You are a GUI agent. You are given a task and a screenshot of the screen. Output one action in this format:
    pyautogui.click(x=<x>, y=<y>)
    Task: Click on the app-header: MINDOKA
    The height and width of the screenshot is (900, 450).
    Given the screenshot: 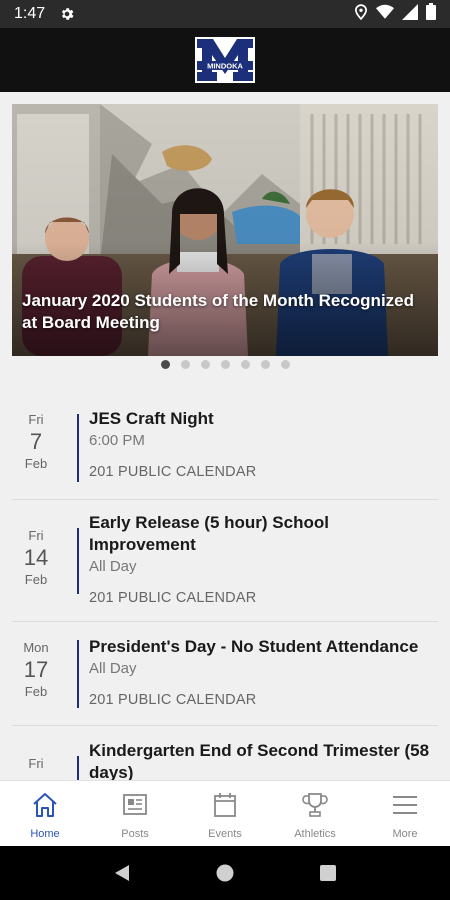 What is the action you would take?
    pyautogui.click(x=225, y=60)
    